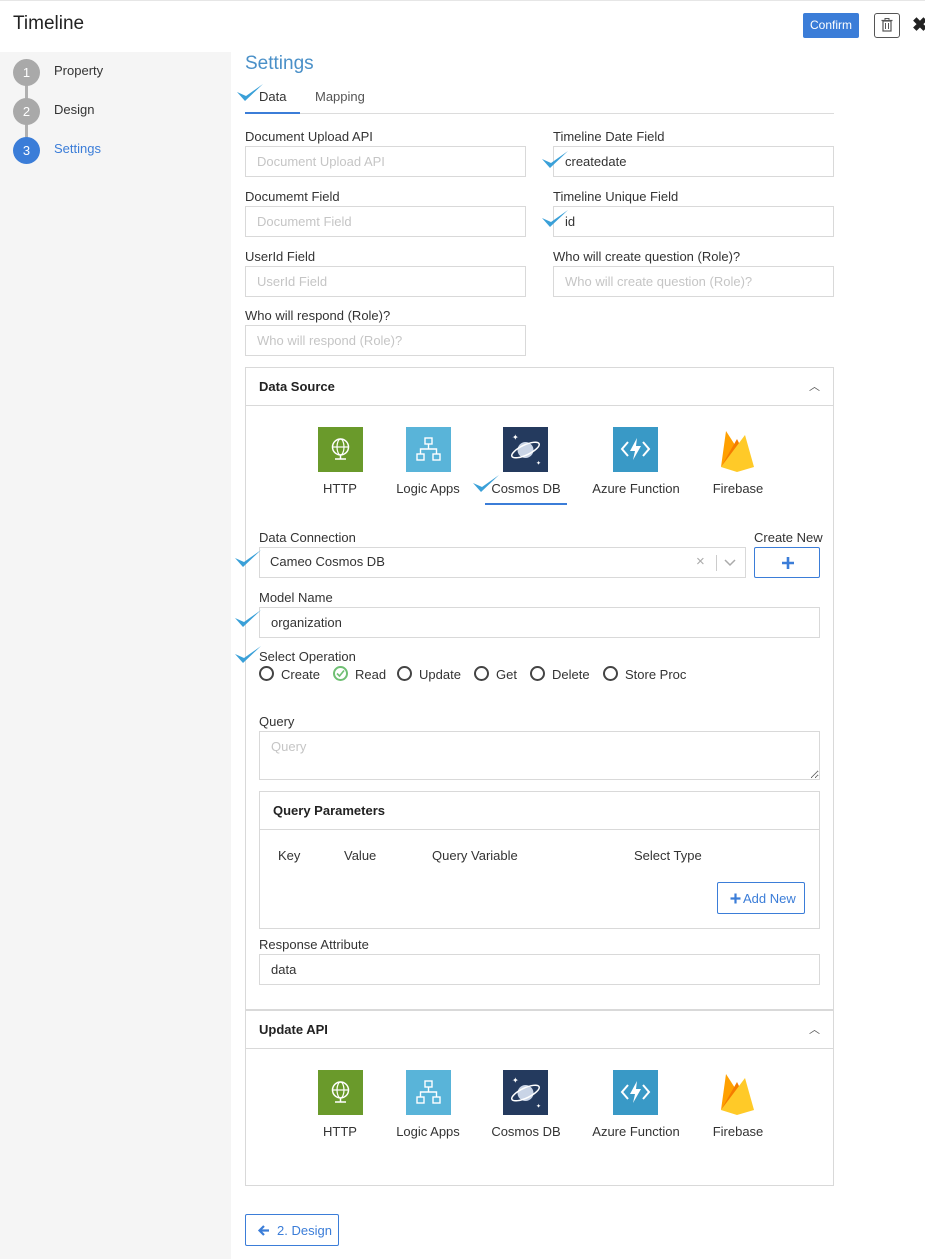  I want to click on respond-role-label: Who will respond (Role)?, so click(318, 315).